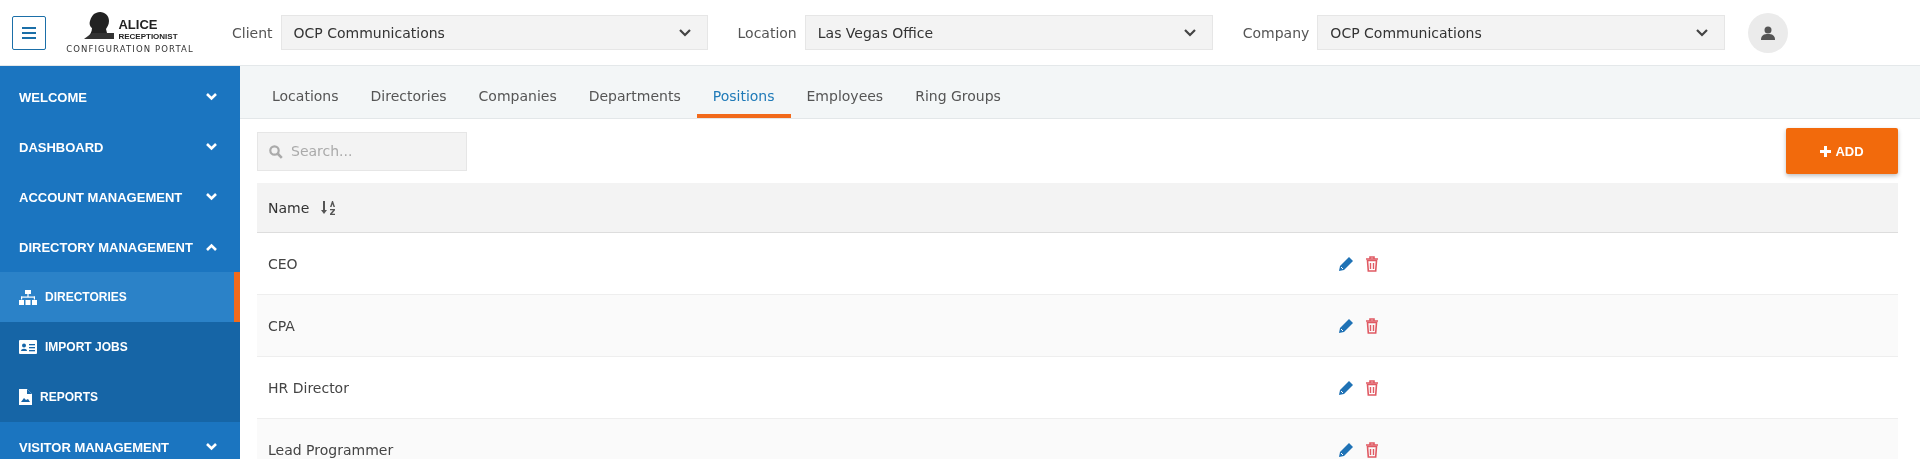 This screenshot has height=459, width=1920. I want to click on menu-button, so click(29, 32).